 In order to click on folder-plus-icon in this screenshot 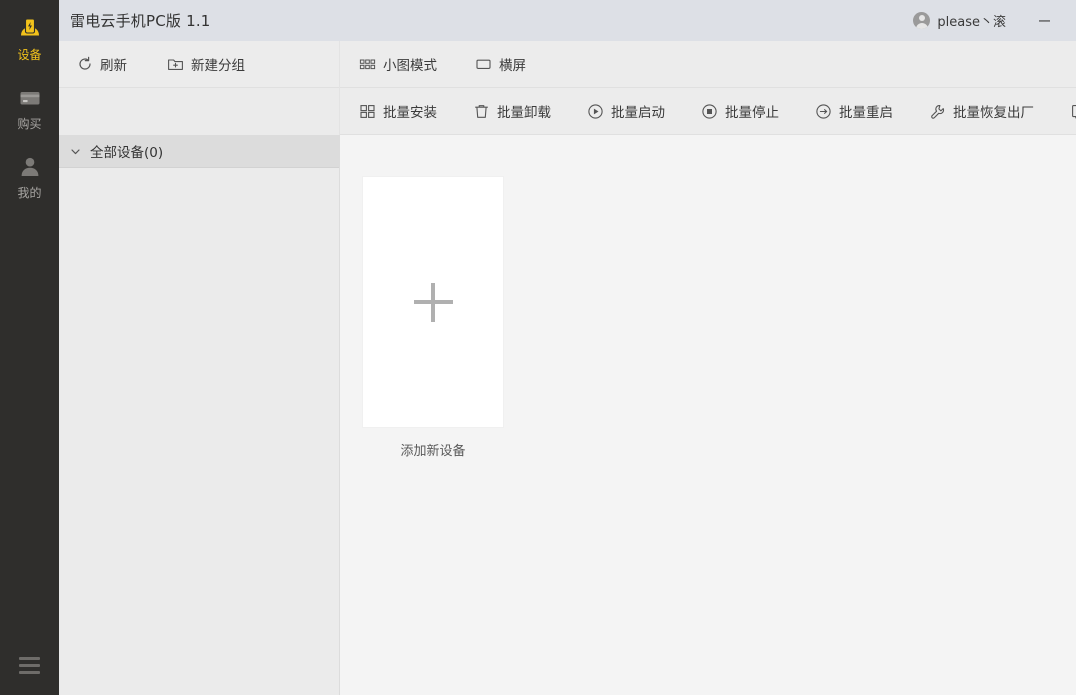, I will do `click(175, 64)`.